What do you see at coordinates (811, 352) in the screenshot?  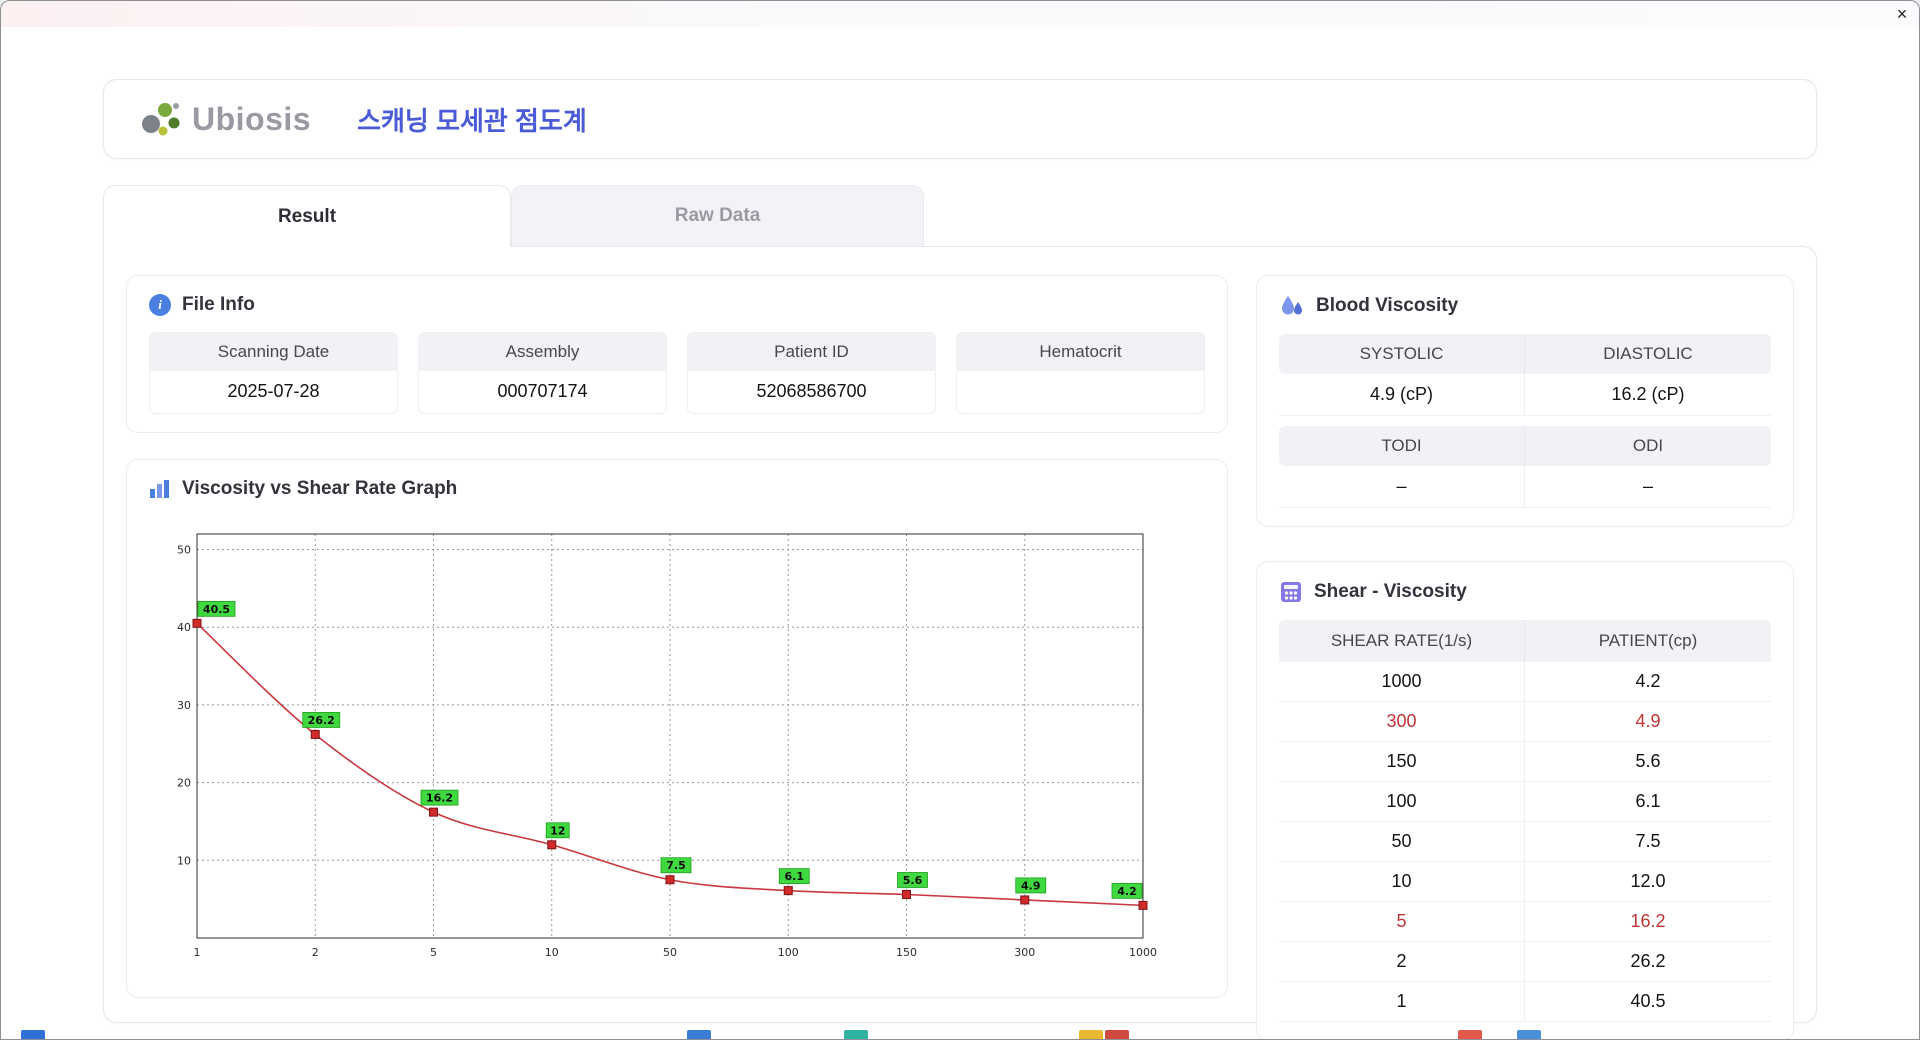 I see `field-label: Patient ID` at bounding box center [811, 352].